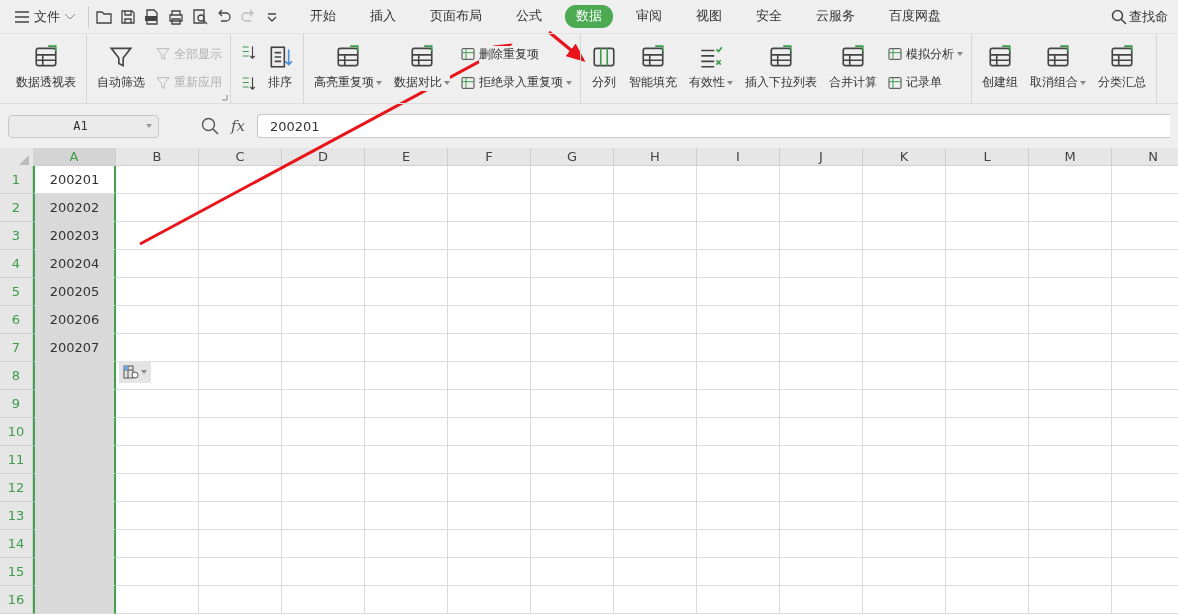  I want to click on column-header: N, so click(1145, 157).